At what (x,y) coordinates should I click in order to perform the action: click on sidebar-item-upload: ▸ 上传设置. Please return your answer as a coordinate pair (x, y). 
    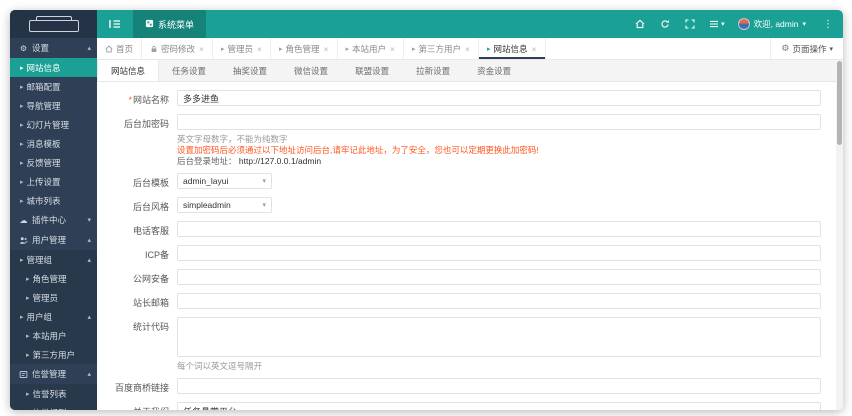
    Looking at the image, I should click on (53, 181).